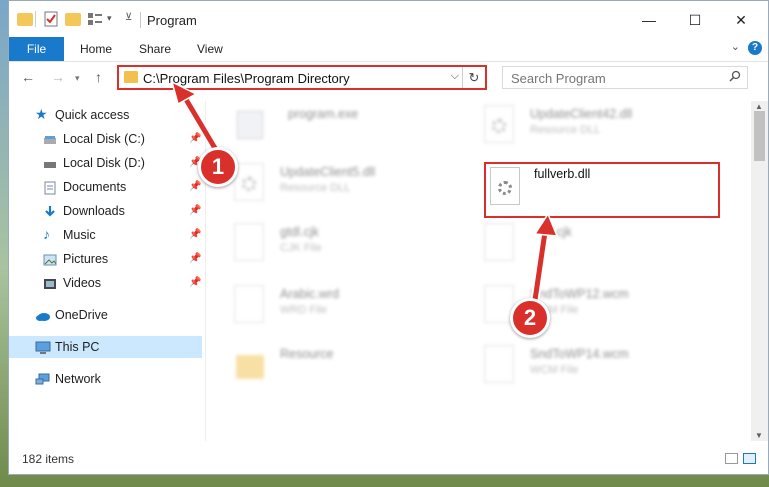 The height and width of the screenshot is (487, 769). Describe the element at coordinates (218, 167) in the screenshot. I see `step-1-badge: 1` at that location.